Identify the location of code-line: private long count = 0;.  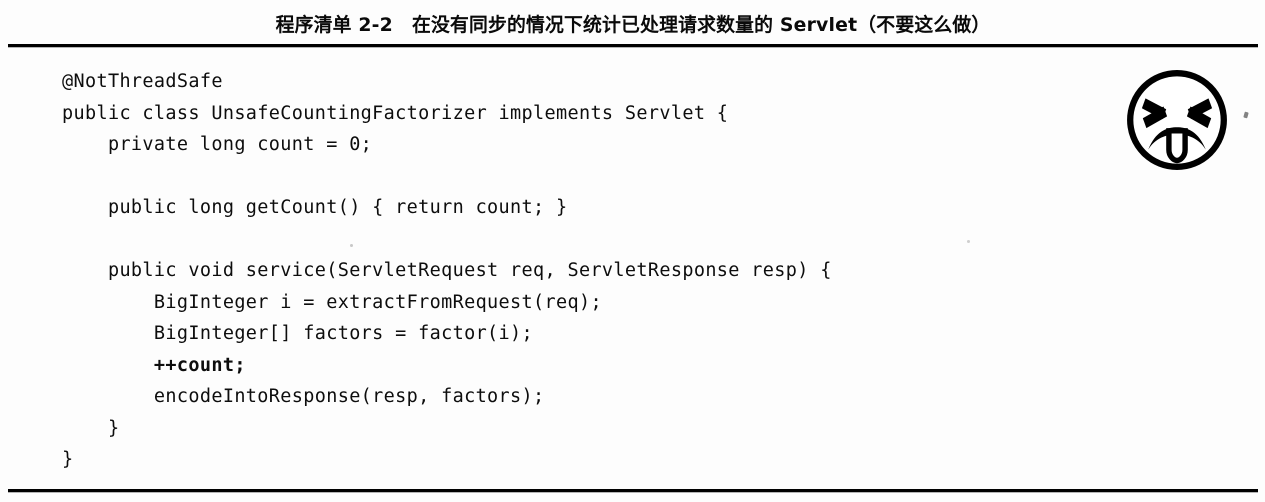
(217, 144).